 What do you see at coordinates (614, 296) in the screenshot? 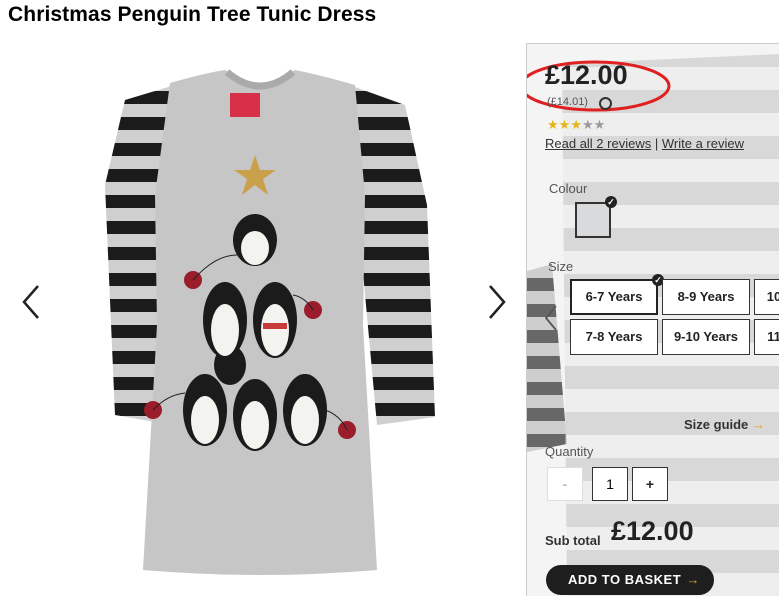
I see `size-option-label: 6-7 Years` at bounding box center [614, 296].